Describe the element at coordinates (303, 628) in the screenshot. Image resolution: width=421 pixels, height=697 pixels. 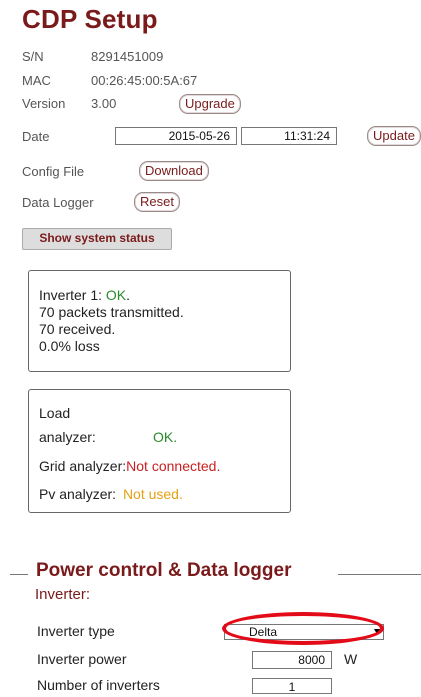
I see `highlight-circle` at that location.